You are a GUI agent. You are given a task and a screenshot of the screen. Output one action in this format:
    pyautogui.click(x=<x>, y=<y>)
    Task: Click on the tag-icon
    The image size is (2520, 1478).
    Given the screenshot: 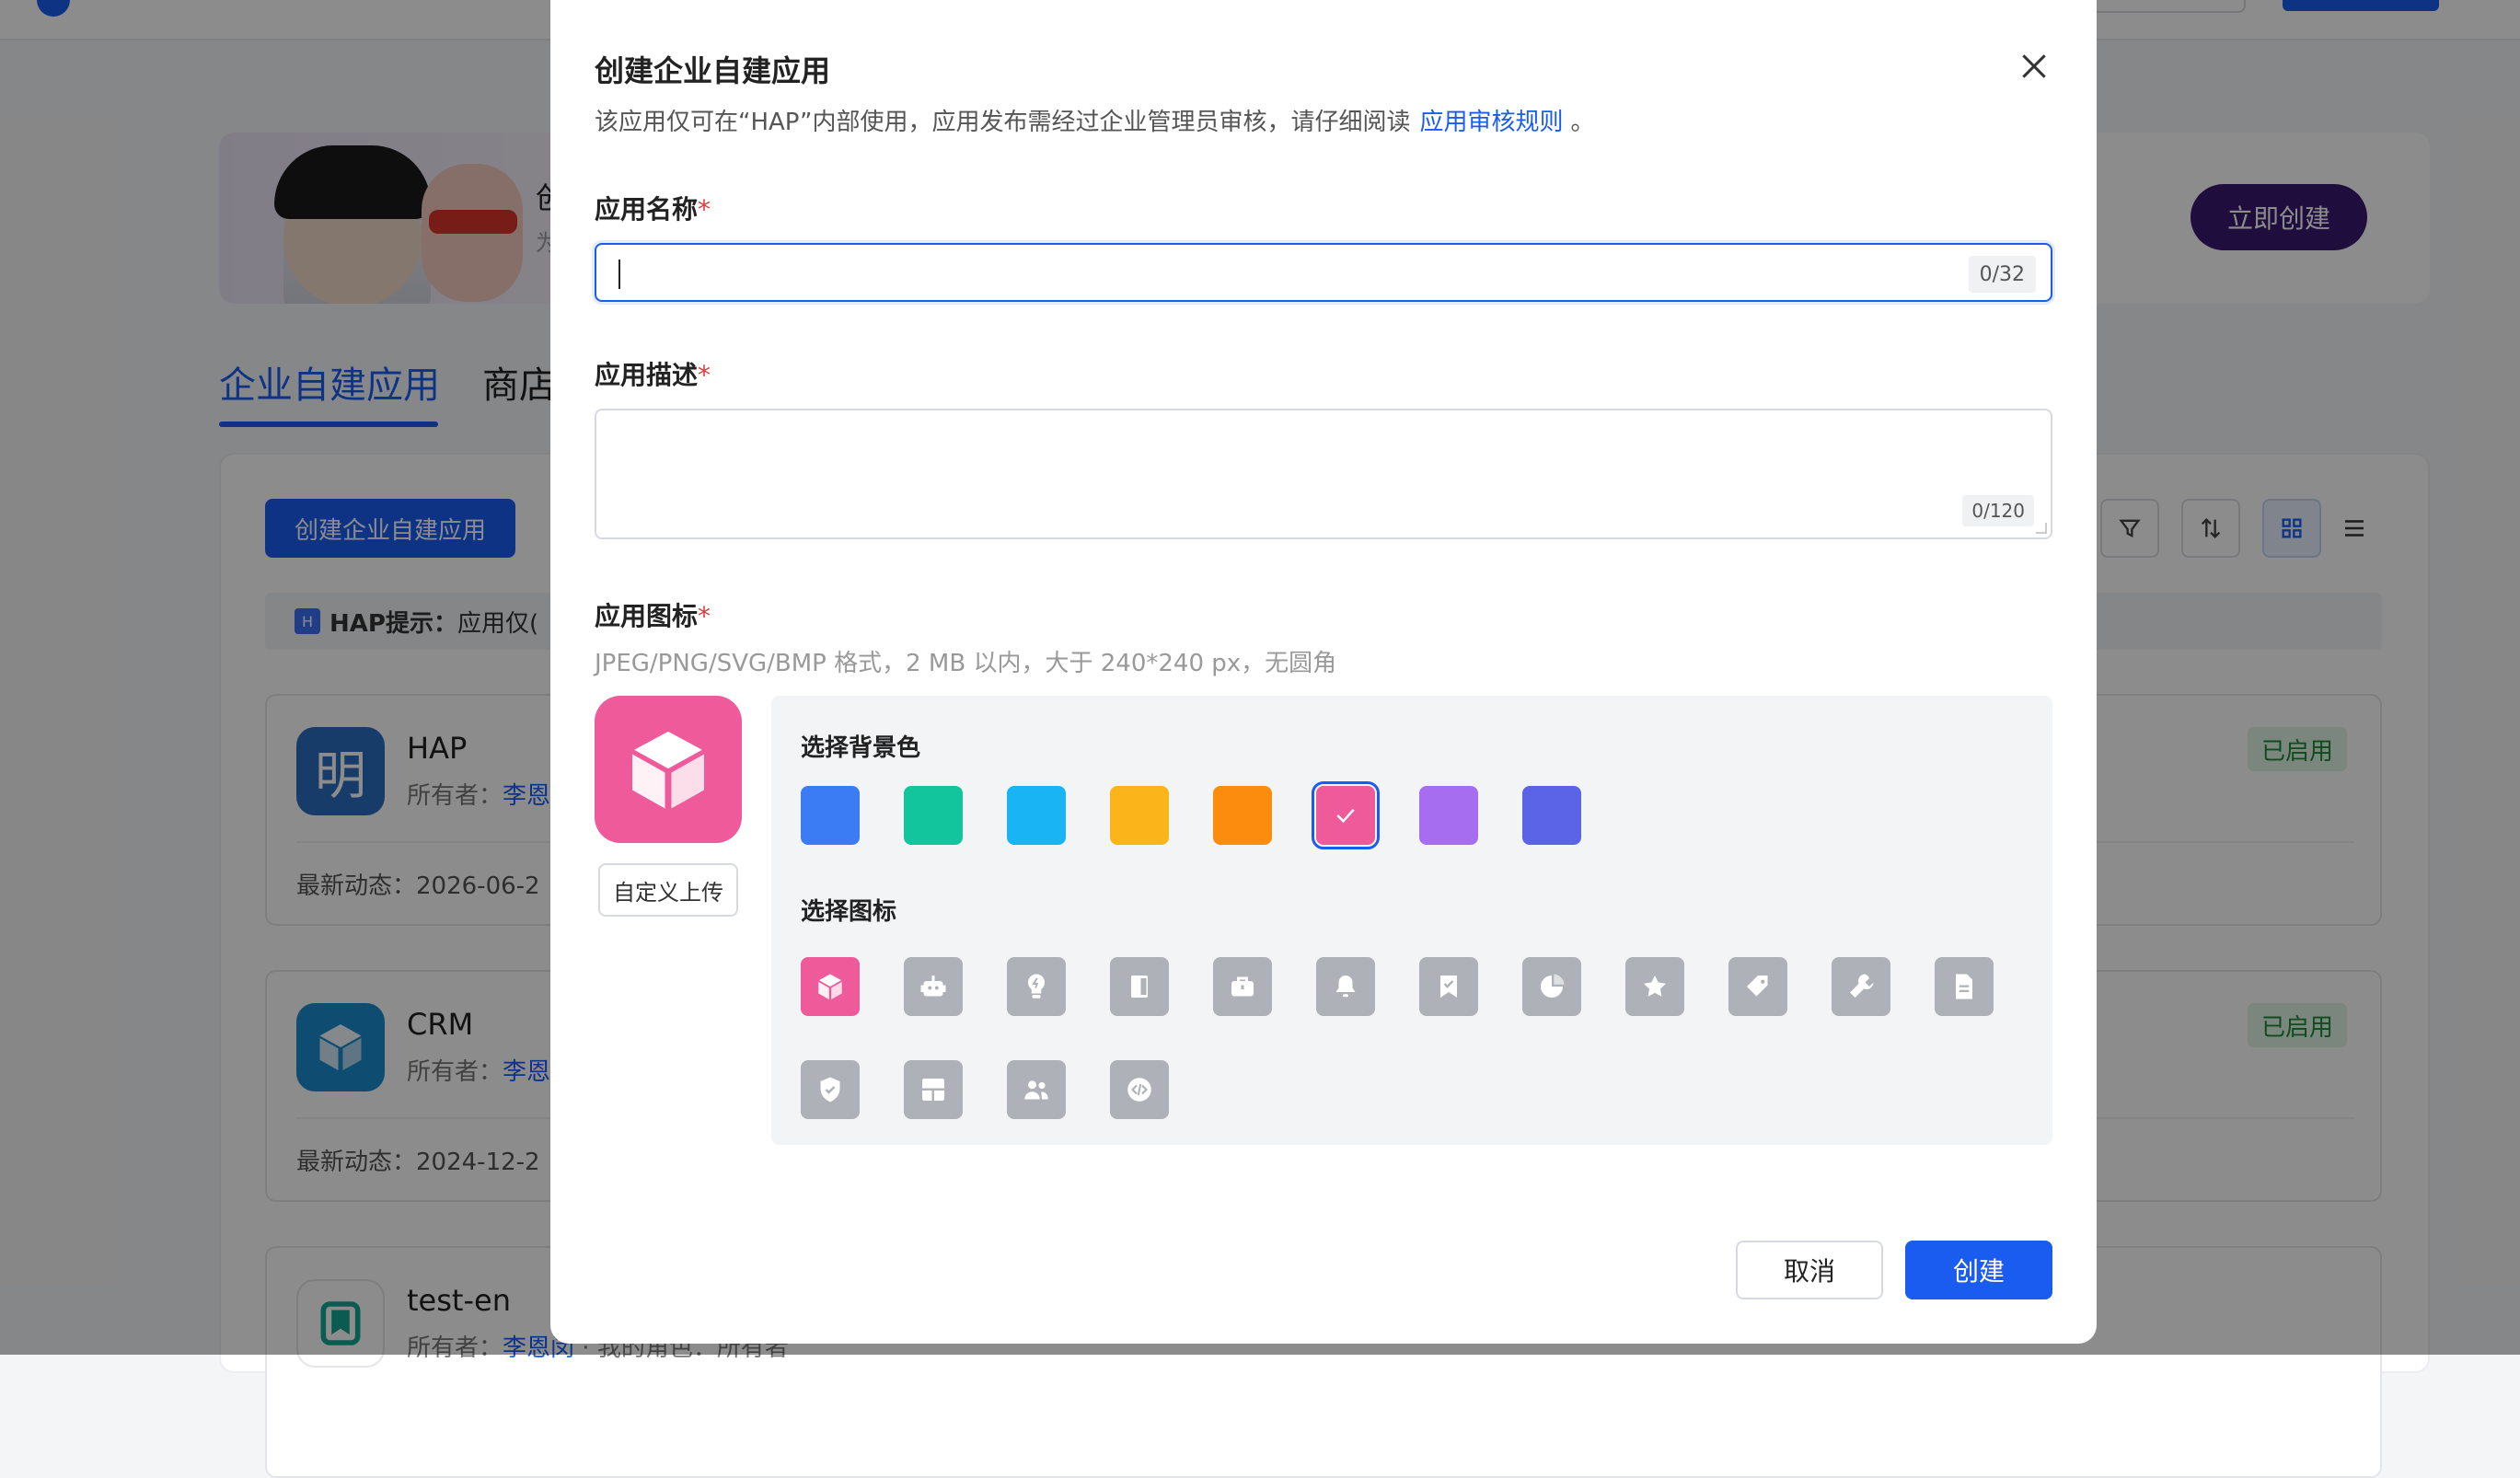 What is the action you would take?
    pyautogui.click(x=1757, y=986)
    